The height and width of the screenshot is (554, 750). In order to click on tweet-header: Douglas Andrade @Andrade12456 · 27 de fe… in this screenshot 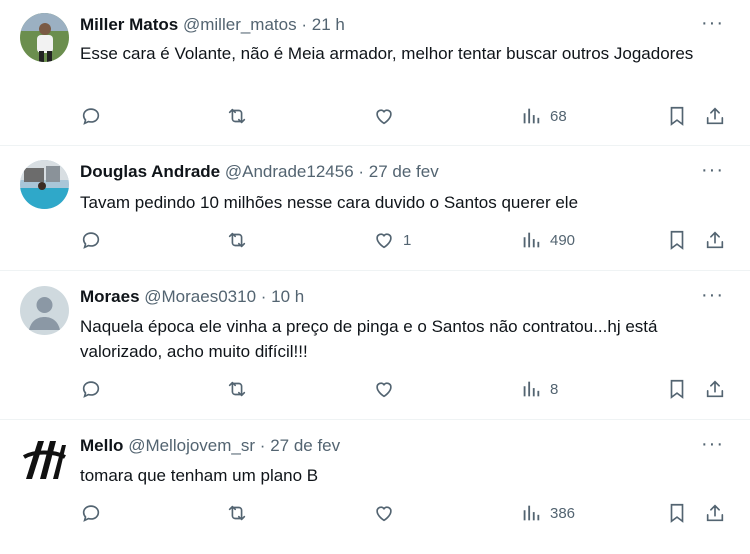, I will do `click(259, 172)`.